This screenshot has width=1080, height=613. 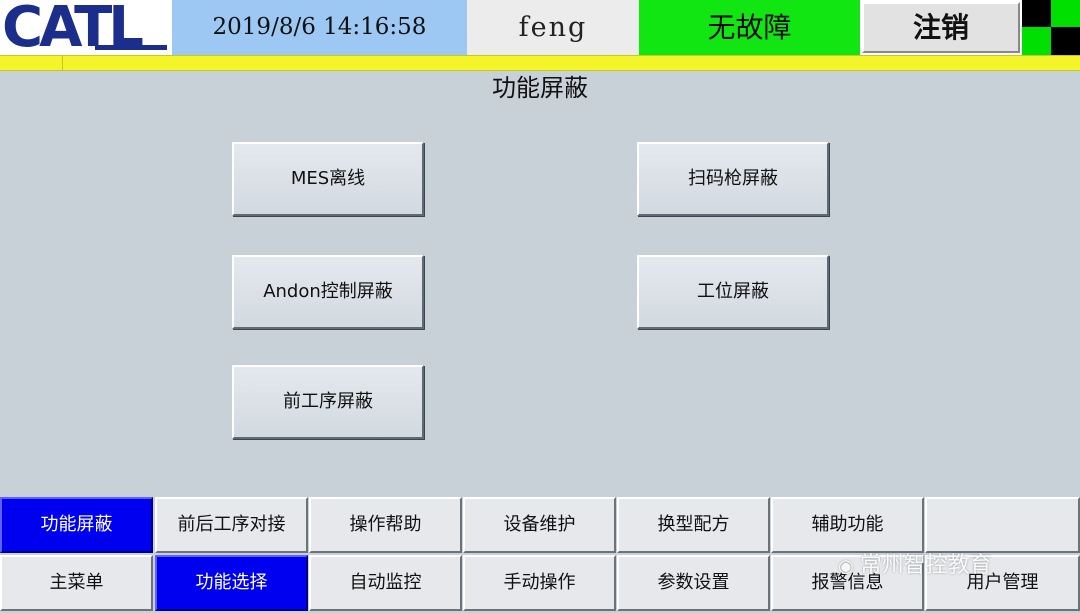 What do you see at coordinates (539, 583) in the screenshot?
I see `nav-manual-operation: 手动操作` at bounding box center [539, 583].